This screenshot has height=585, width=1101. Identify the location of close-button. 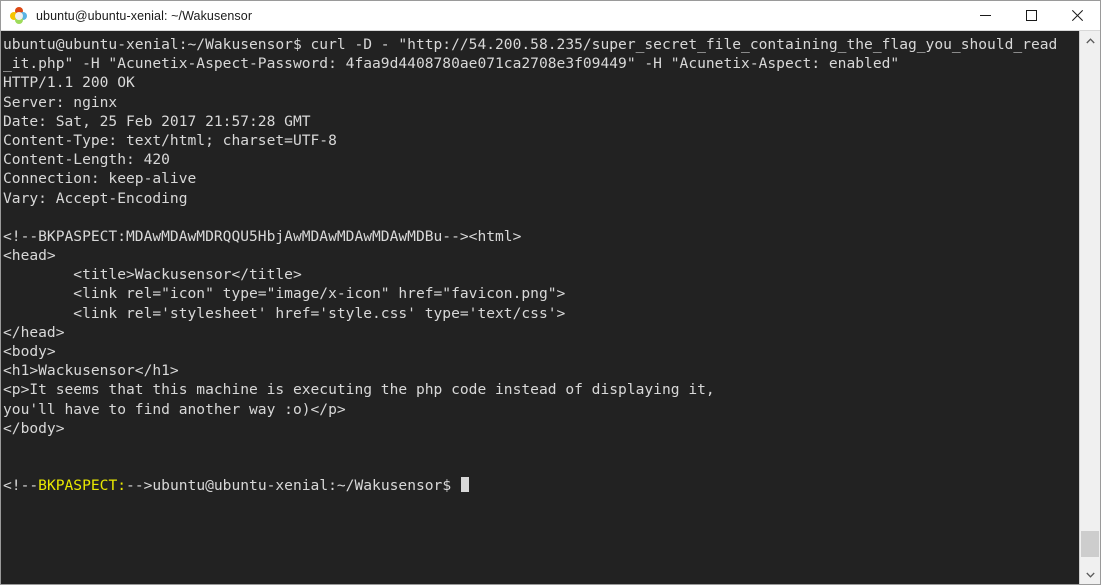
(1077, 15).